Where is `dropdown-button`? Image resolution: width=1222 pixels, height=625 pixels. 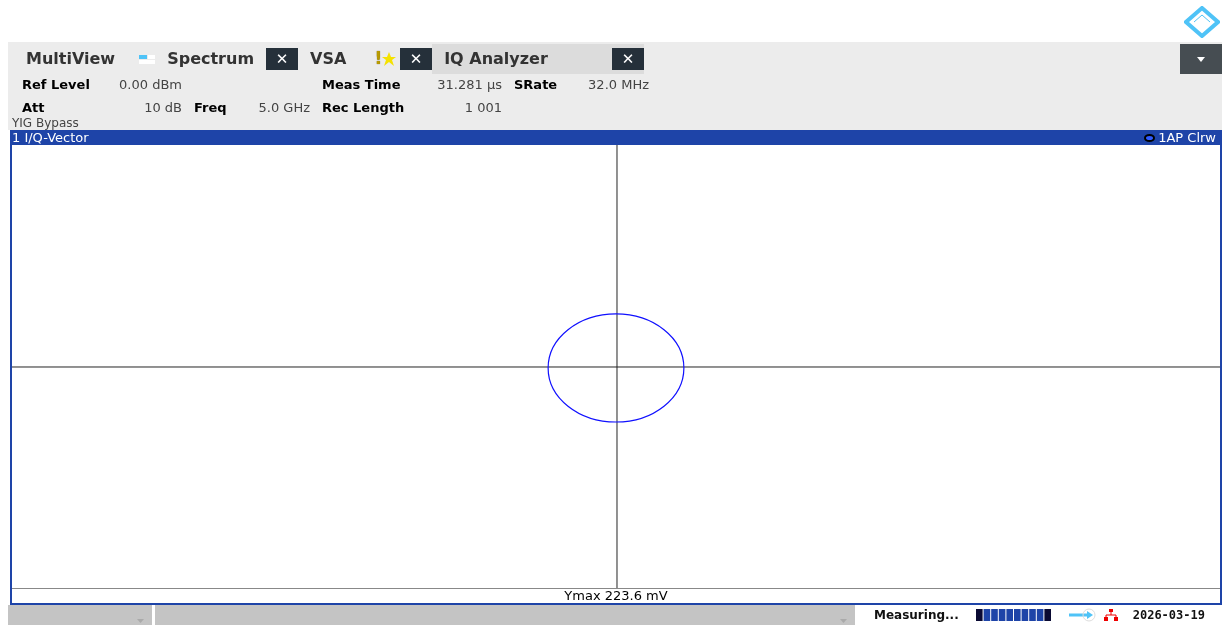 dropdown-button is located at coordinates (1201, 59).